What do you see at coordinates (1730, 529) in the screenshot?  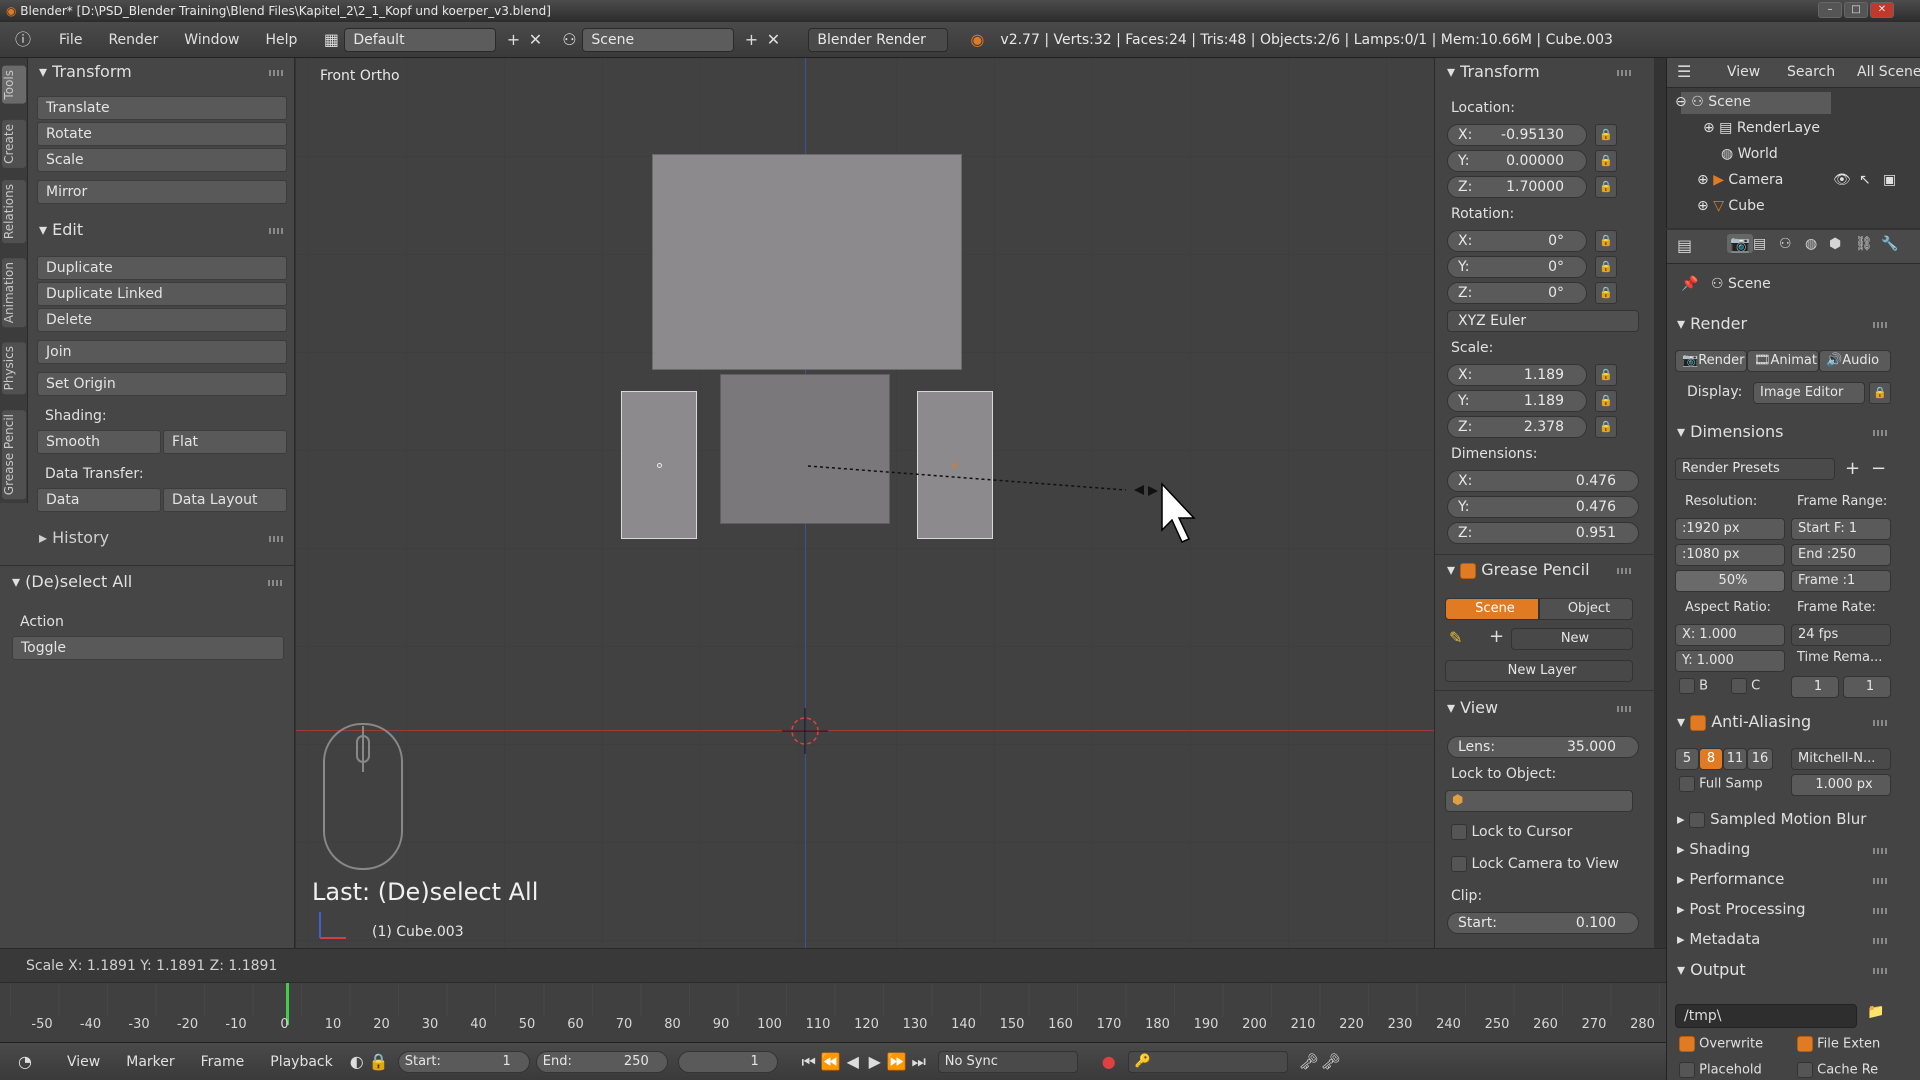 I see `resolution-x-field: :1920 px` at bounding box center [1730, 529].